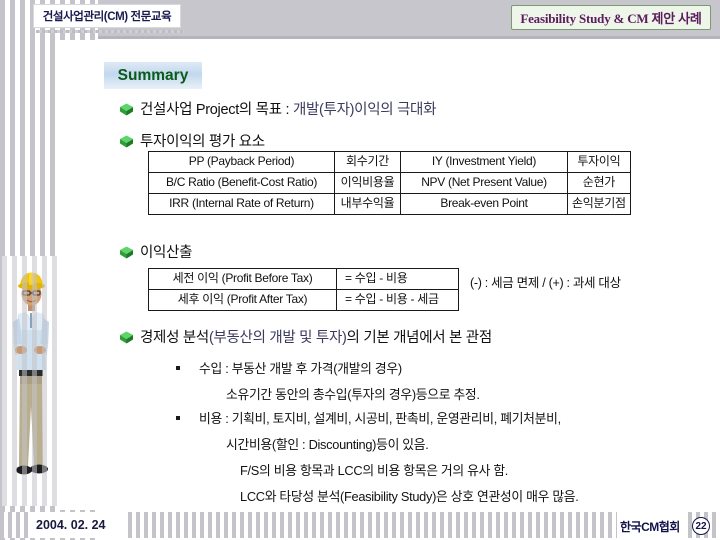 This screenshot has height=540, width=720. I want to click on table-row: 세전 이익 (Profit Before Tax) = 수입 - 비용, so click(303, 279).